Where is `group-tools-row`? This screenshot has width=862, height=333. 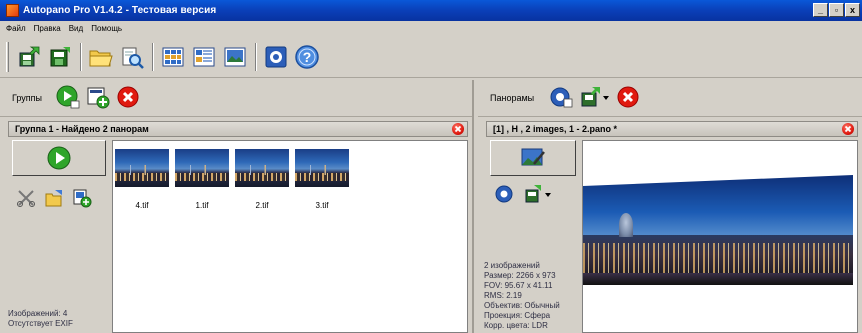 group-tools-row is located at coordinates (62, 199).